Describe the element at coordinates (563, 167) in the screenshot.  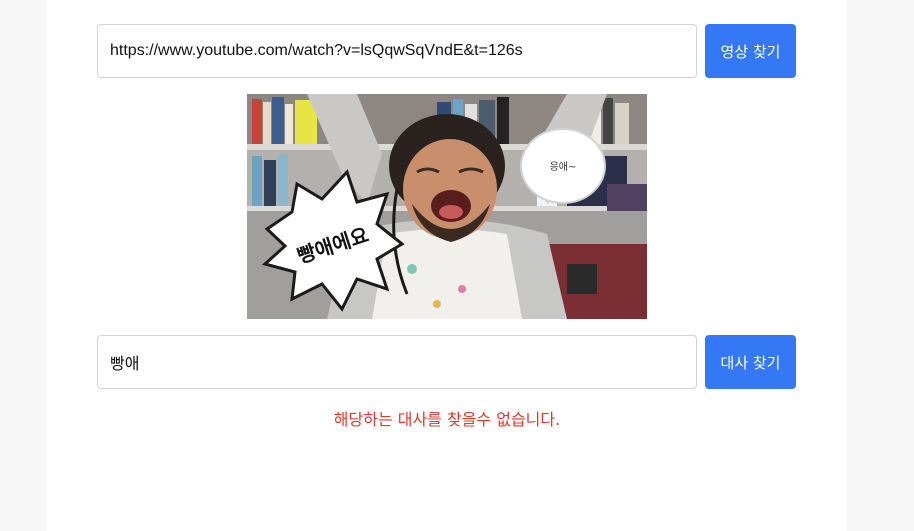
I see `bubble-caption: 응애~` at that location.